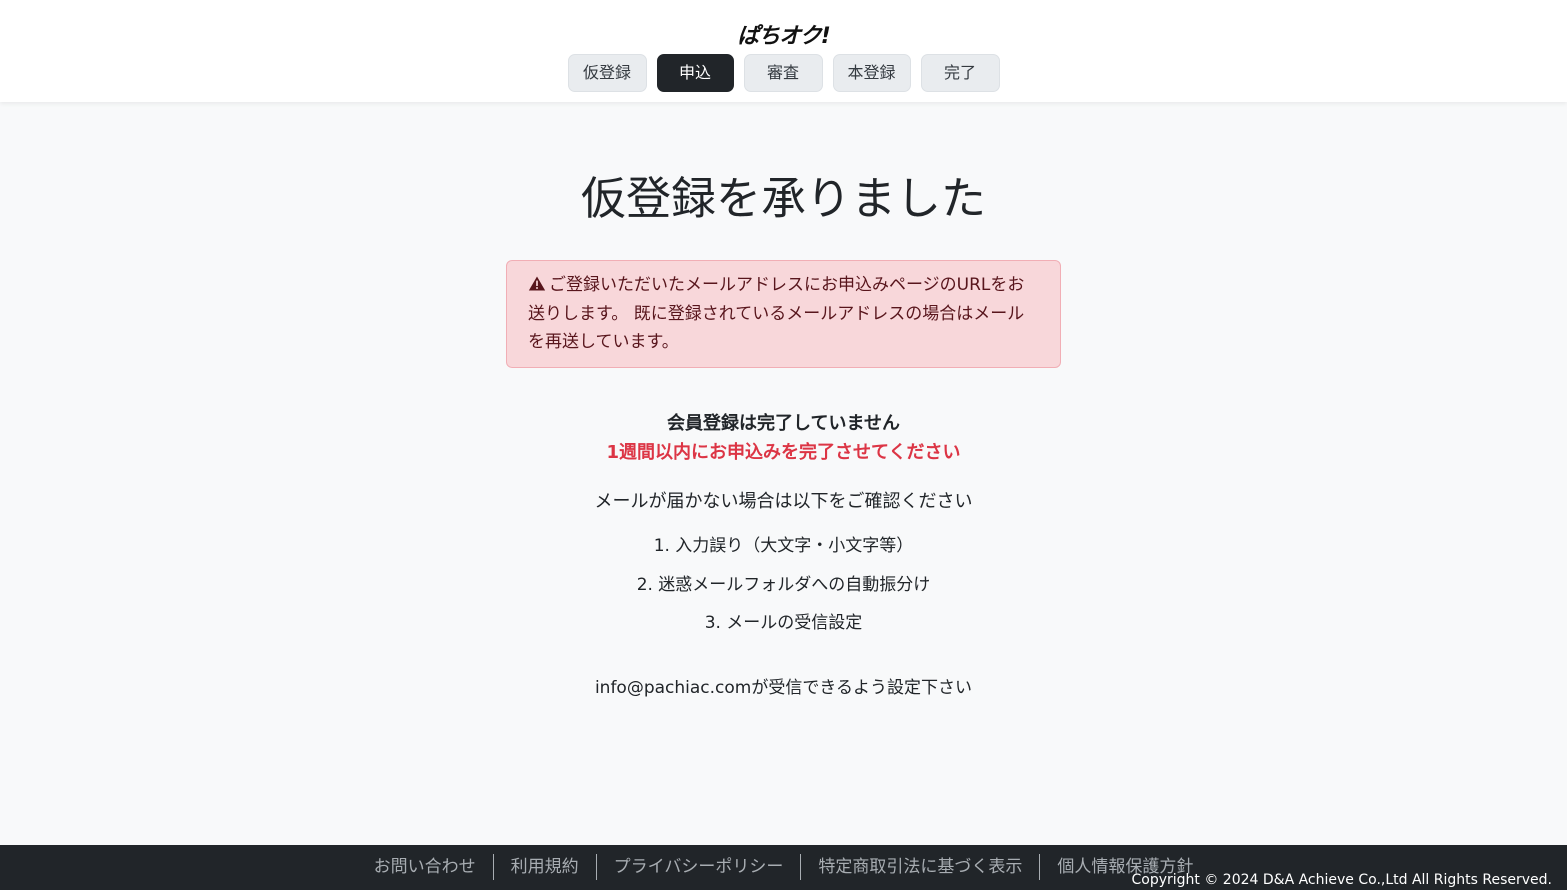 This screenshot has width=1567, height=890. What do you see at coordinates (960, 73) in the screenshot?
I see `step-complete: 完了` at bounding box center [960, 73].